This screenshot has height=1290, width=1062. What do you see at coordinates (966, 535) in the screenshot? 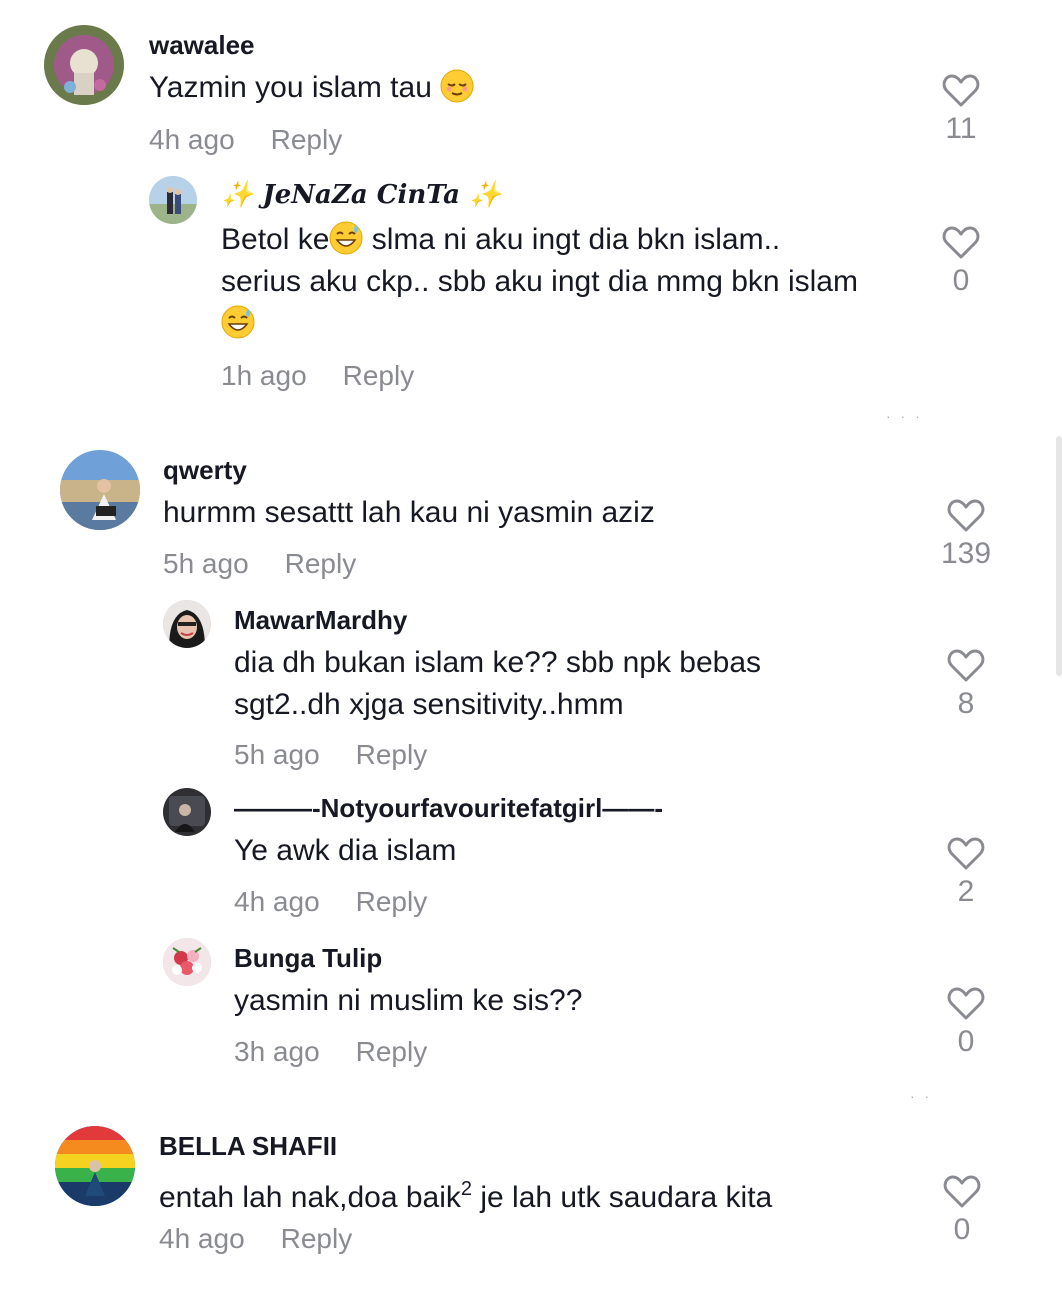
I see `like-button: 139` at bounding box center [966, 535].